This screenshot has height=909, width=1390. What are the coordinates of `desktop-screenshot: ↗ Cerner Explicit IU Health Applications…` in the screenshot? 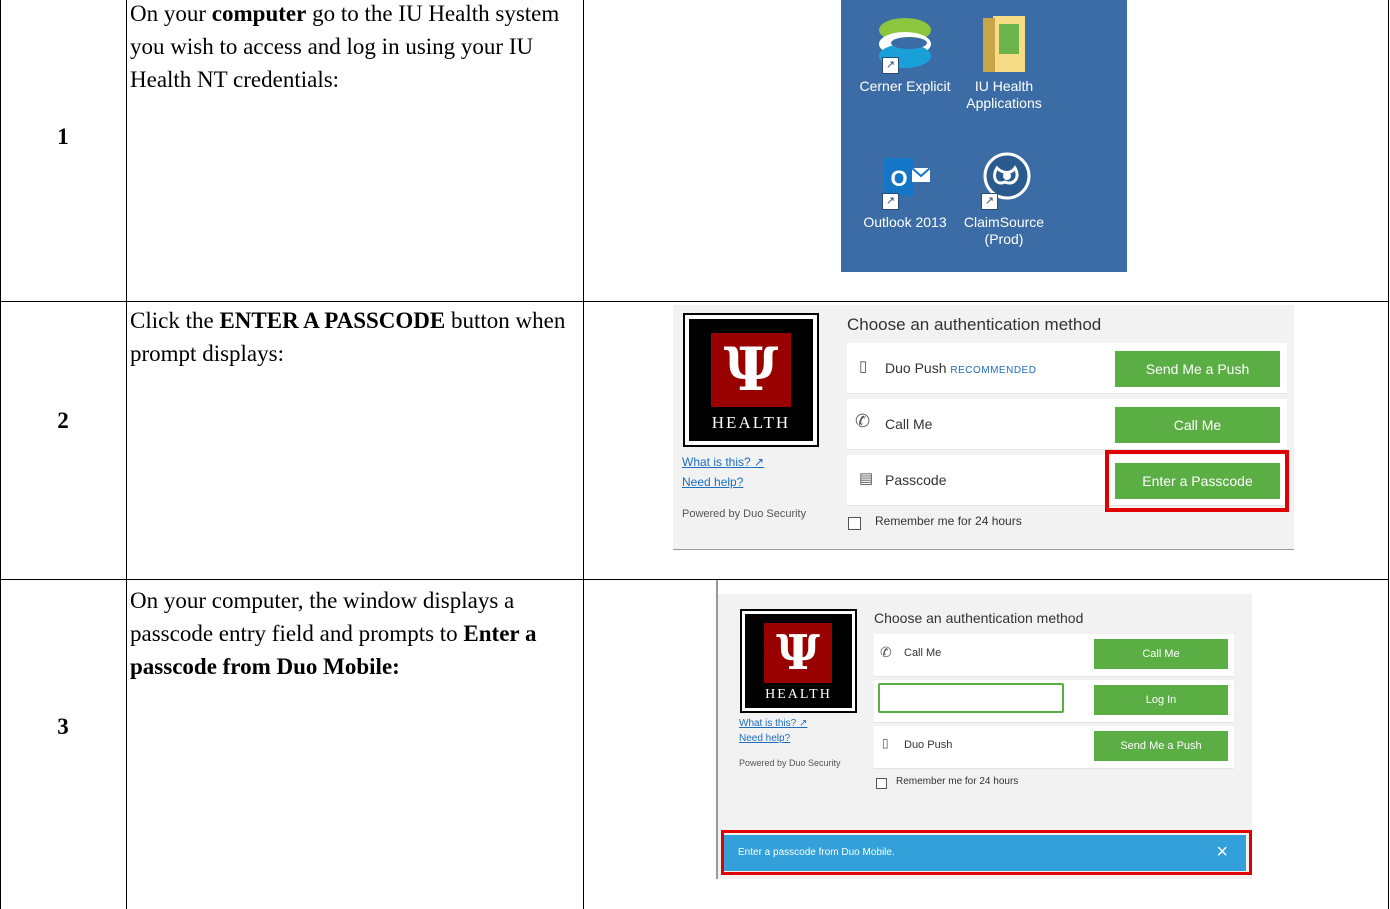 It's located at (984, 136).